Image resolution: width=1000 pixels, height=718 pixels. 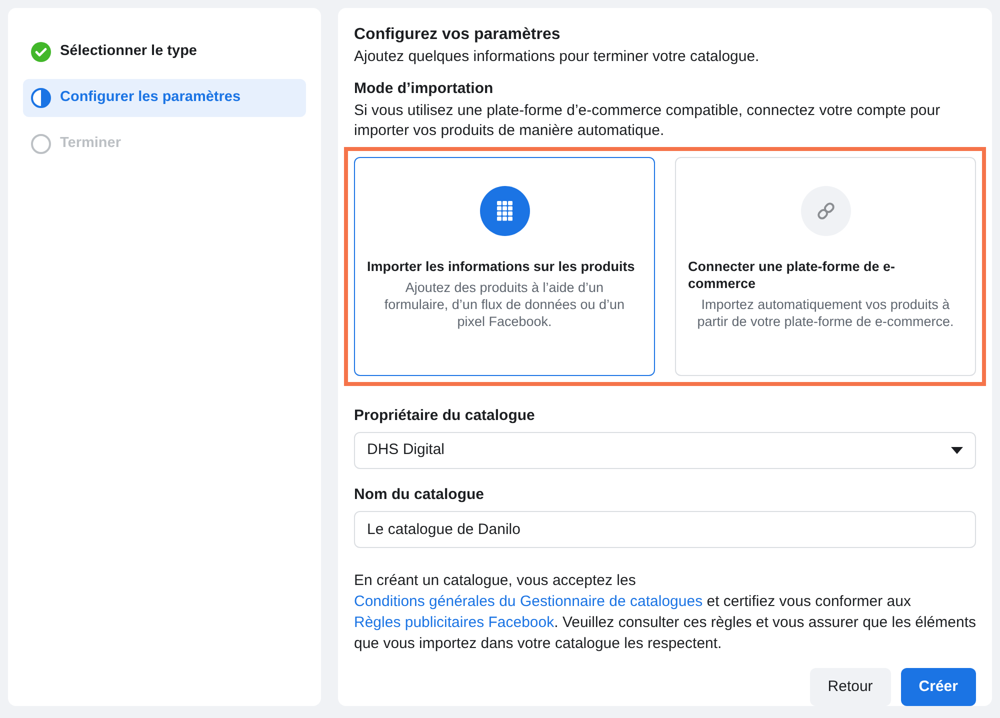 I want to click on field-label: Propriétaire du catalogue, so click(x=445, y=416).